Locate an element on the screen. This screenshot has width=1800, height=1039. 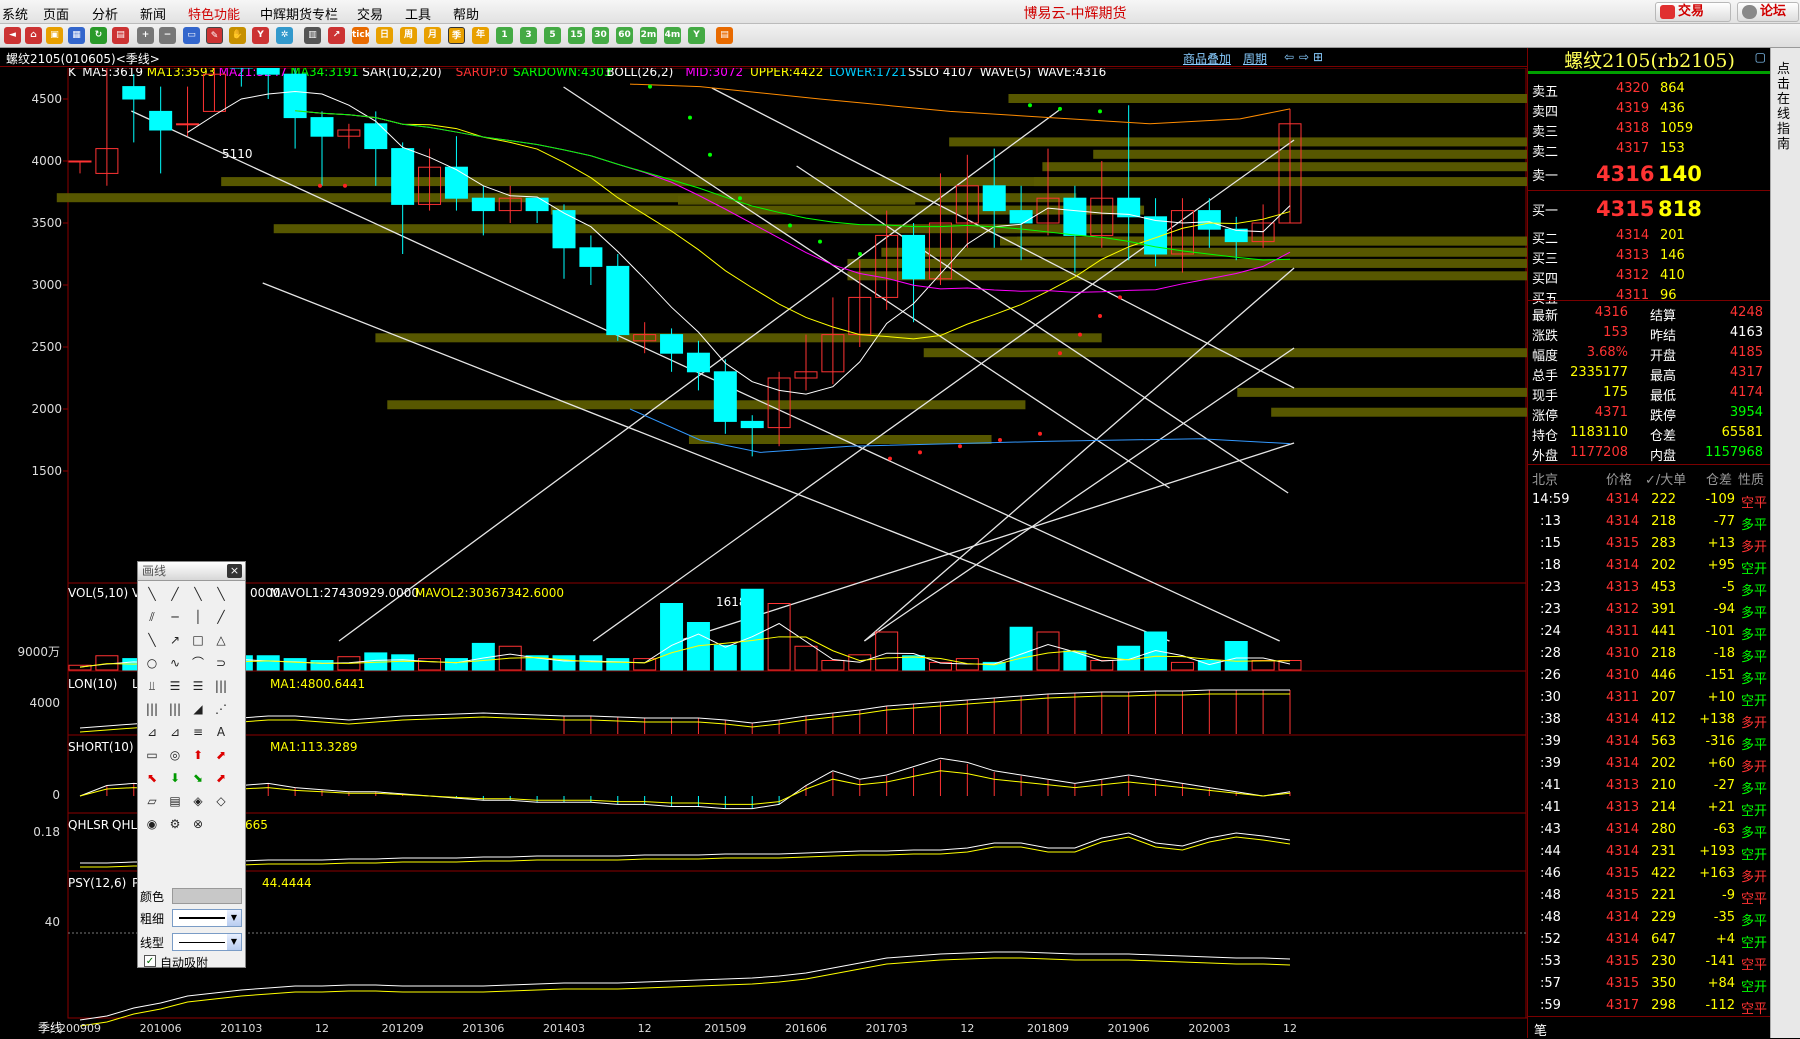
eye-icon: ◉ is located at coordinates (152, 824).